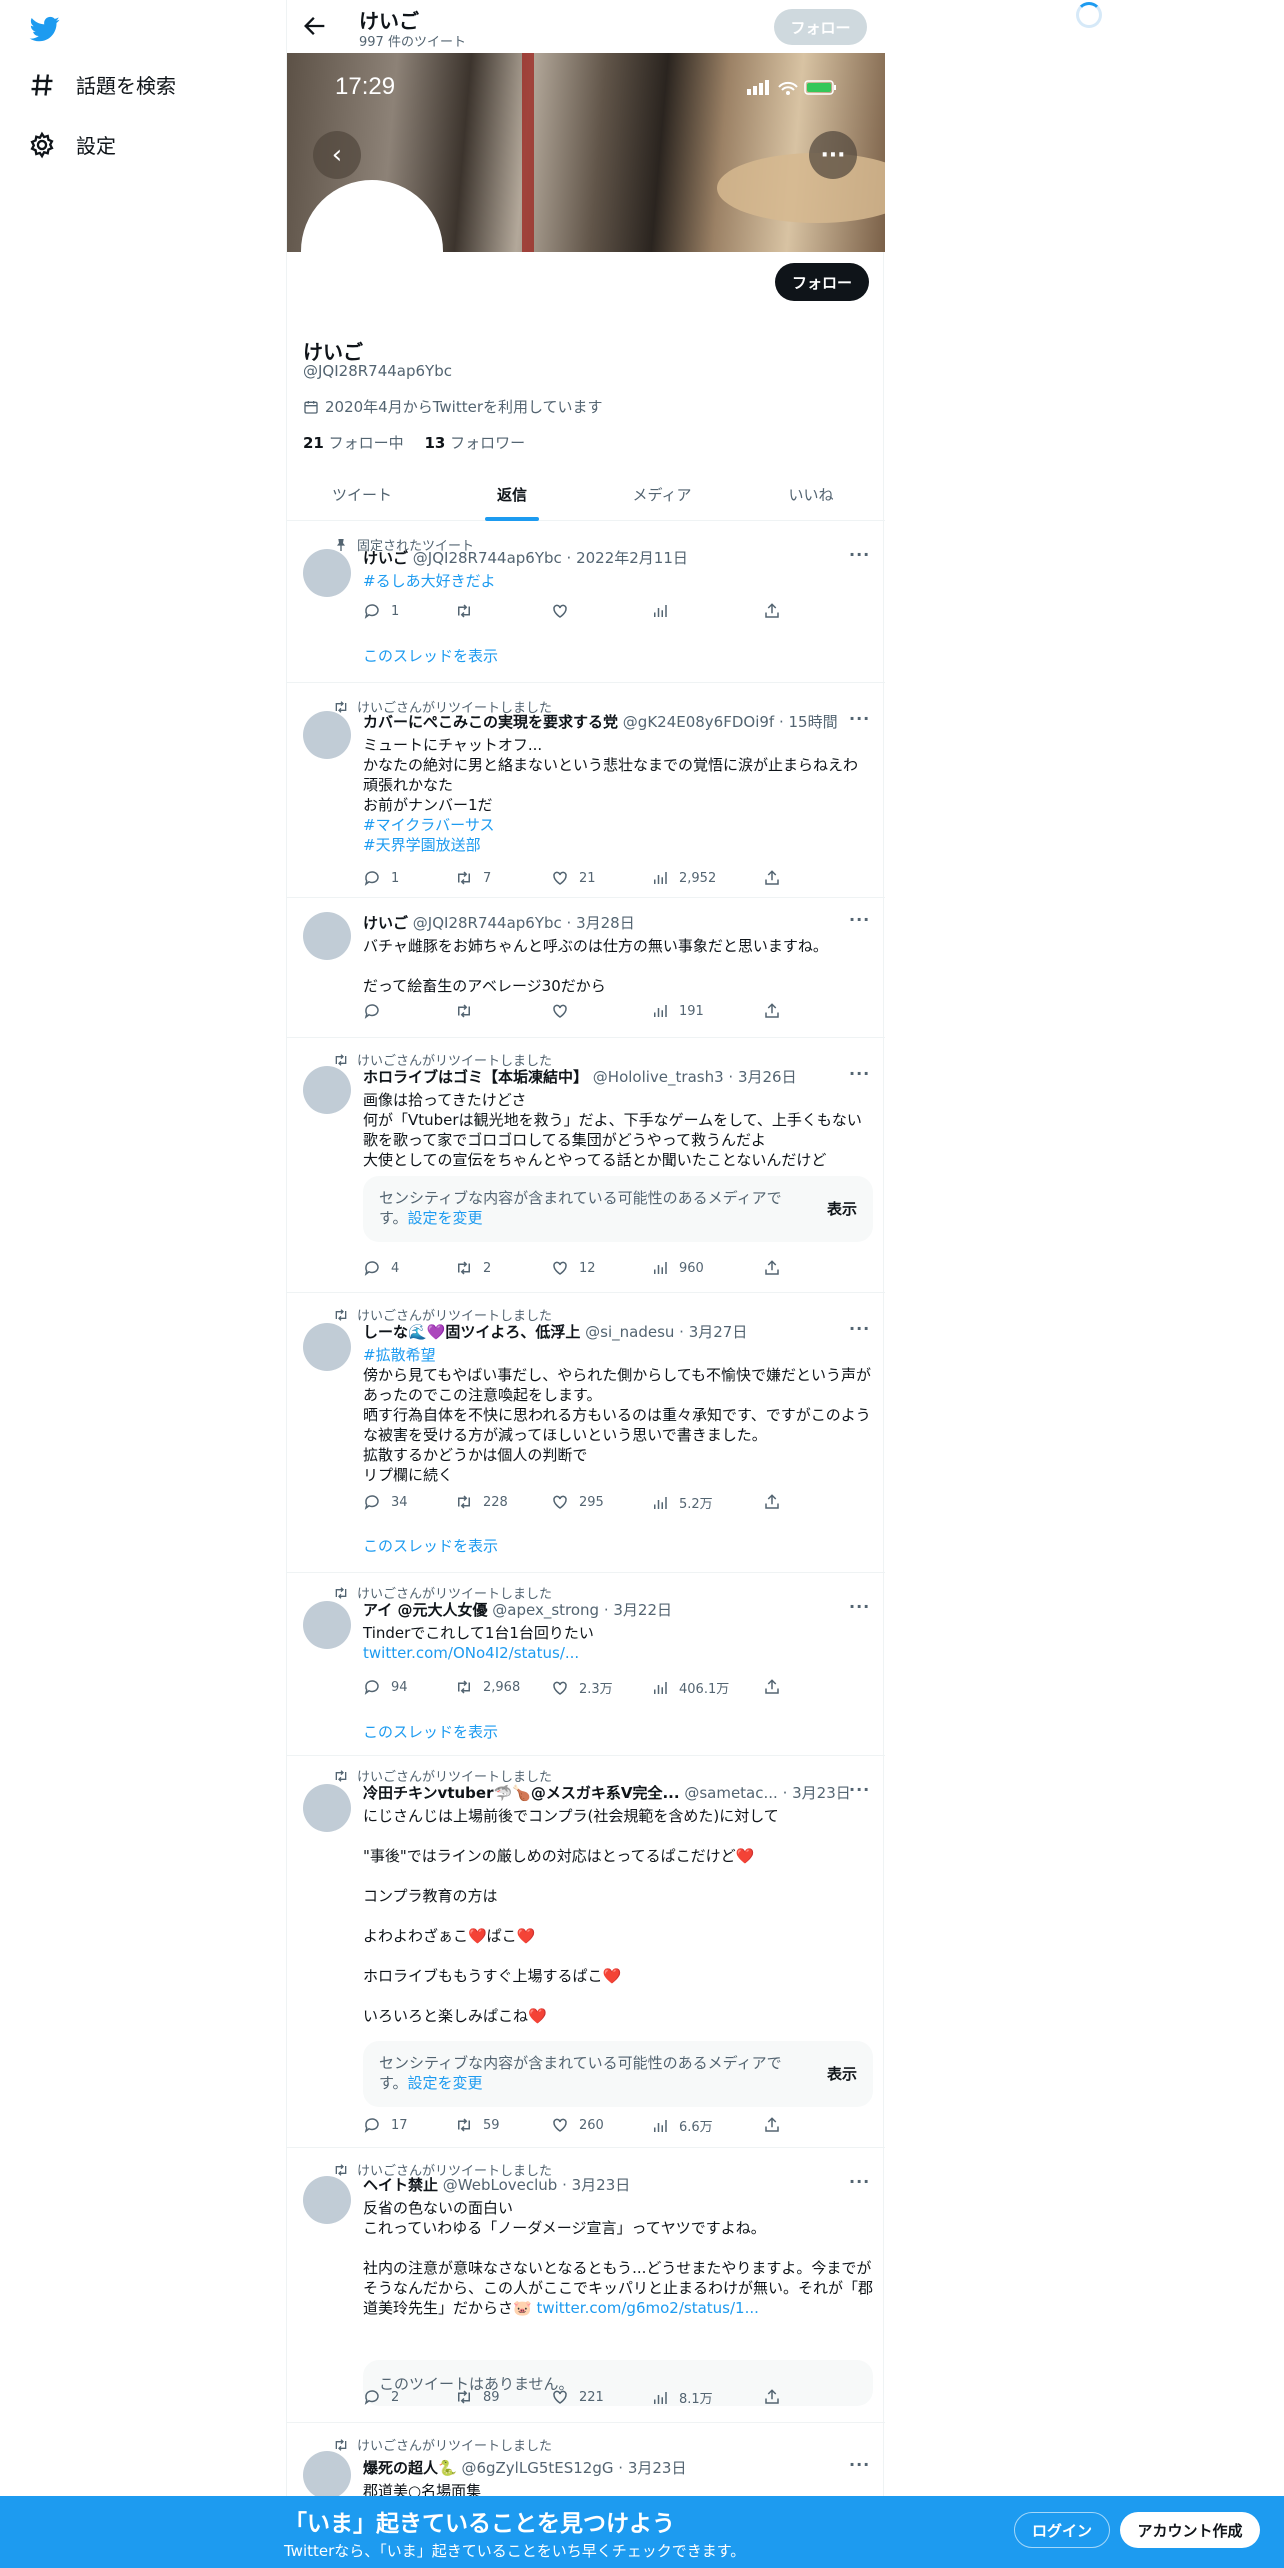 This screenshot has height=2568, width=1284. Describe the element at coordinates (372, 251) in the screenshot. I see `profile-avatar` at that location.